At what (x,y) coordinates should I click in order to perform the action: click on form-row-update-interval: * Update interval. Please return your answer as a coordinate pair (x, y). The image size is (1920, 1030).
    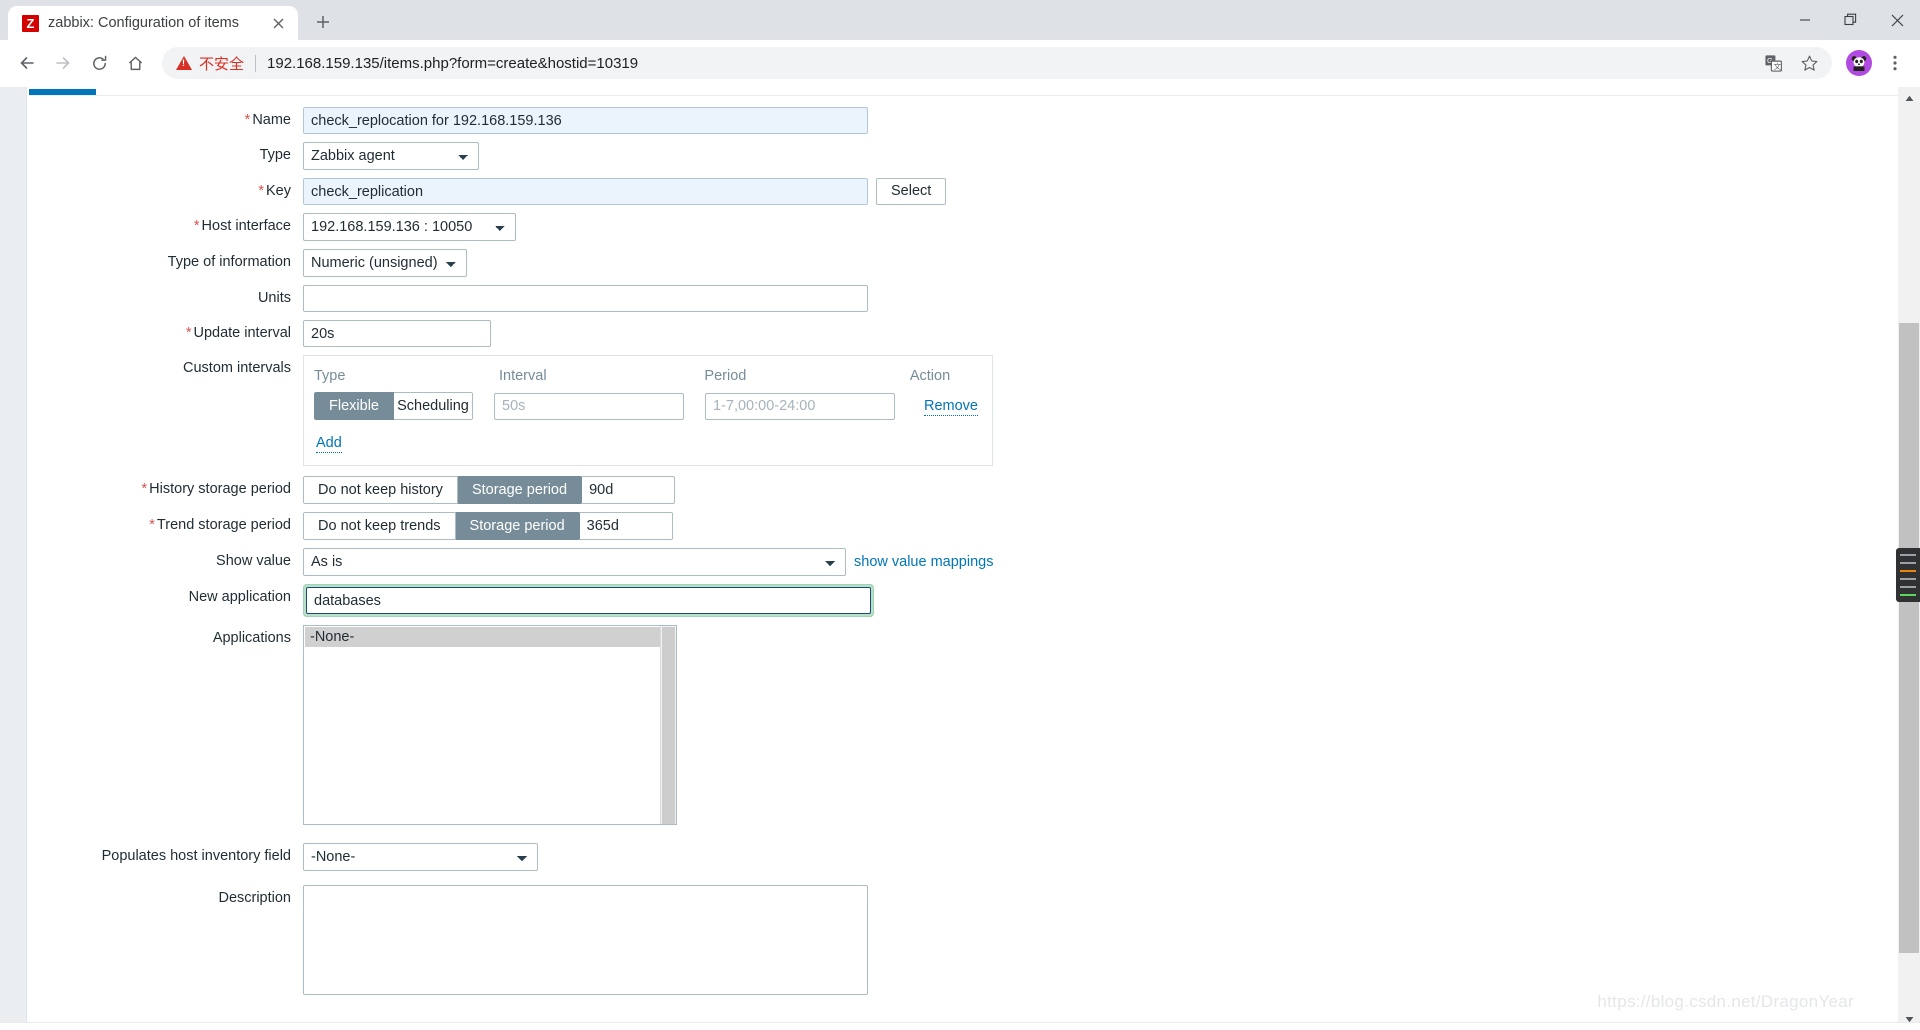
    Looking at the image, I should click on (580, 333).